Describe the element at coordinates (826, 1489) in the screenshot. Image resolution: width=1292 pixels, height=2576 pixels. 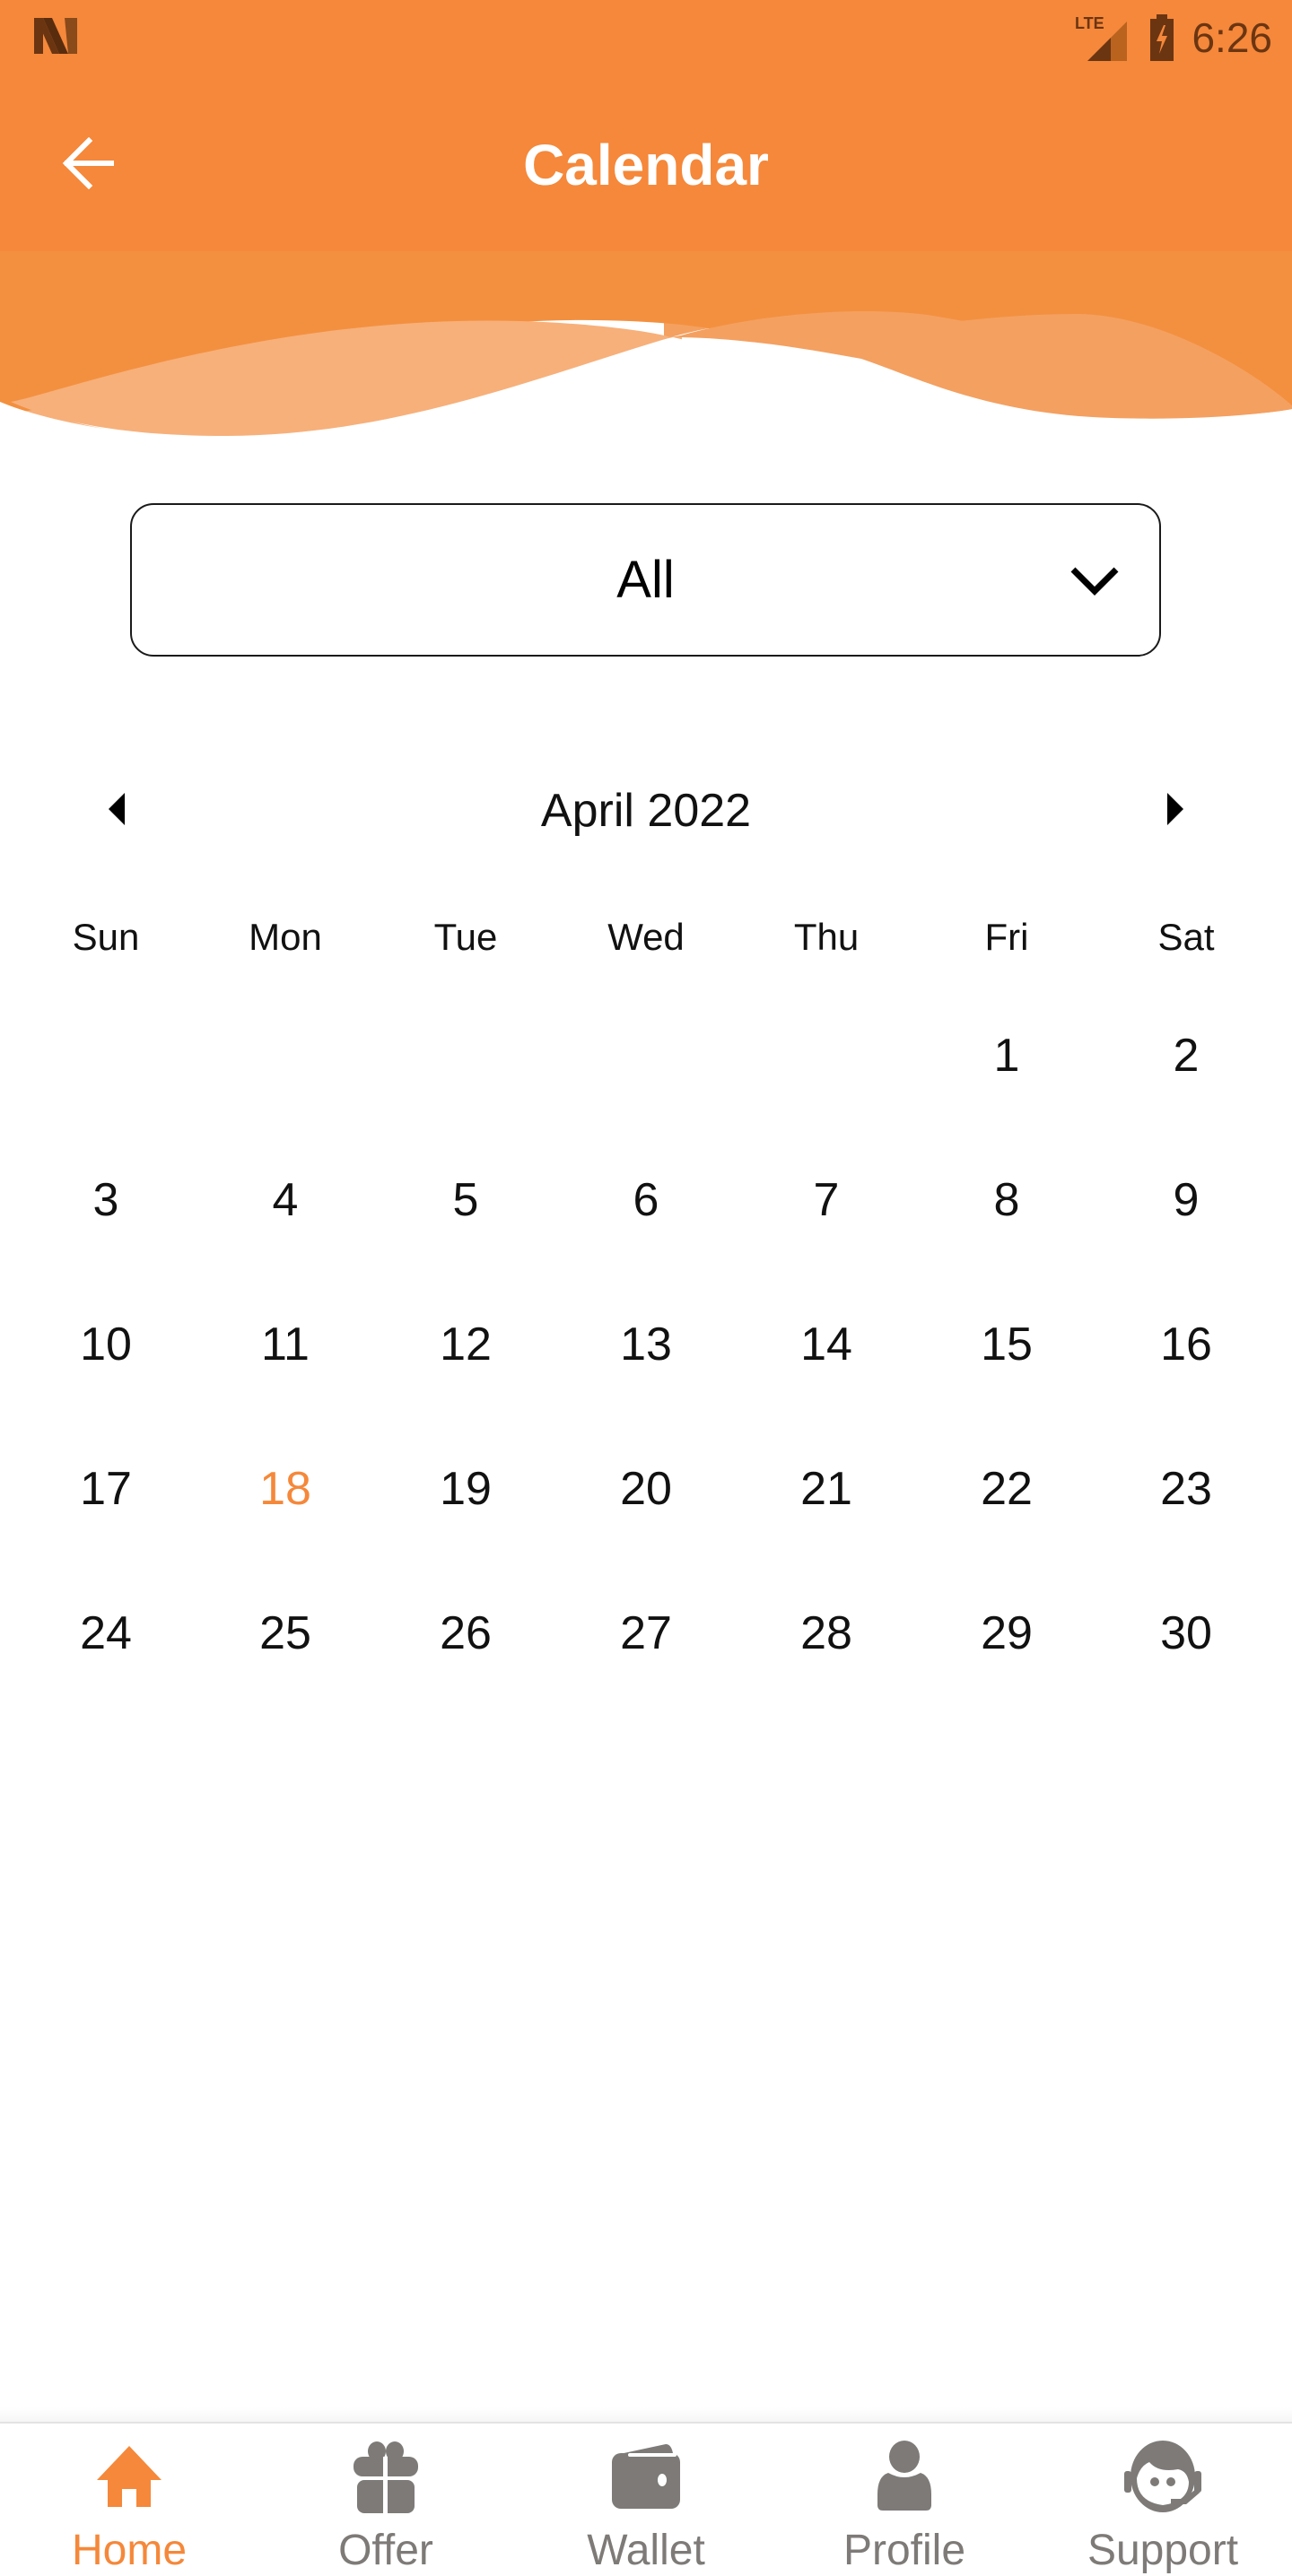
I see `calendar-day: 21` at that location.